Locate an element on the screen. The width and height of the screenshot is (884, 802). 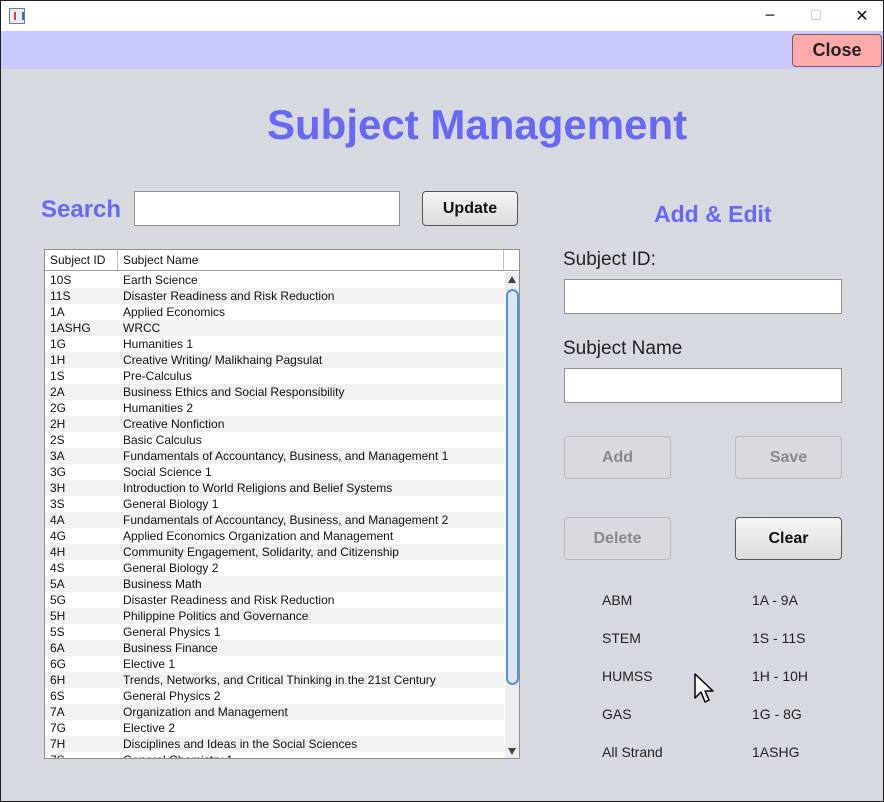
table-row: 7G Elective 2 is located at coordinates (274, 728).